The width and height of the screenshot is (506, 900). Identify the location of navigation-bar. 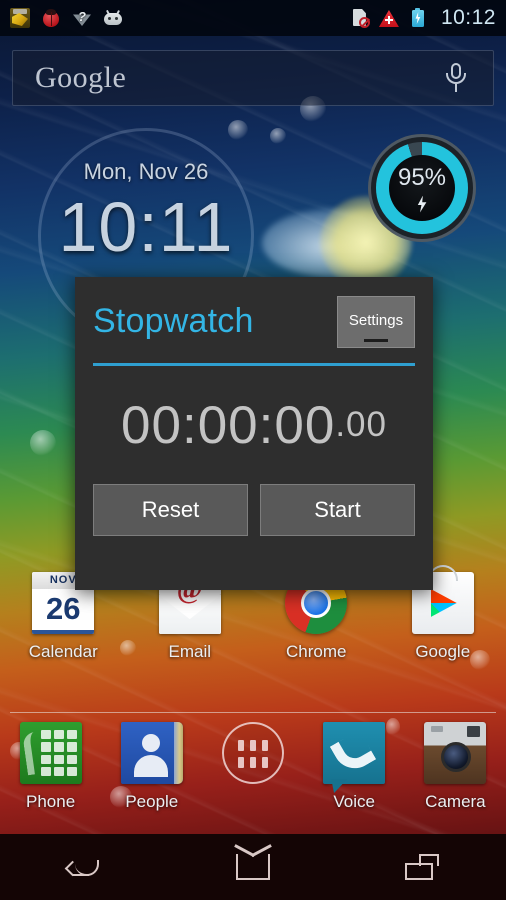
(253, 867).